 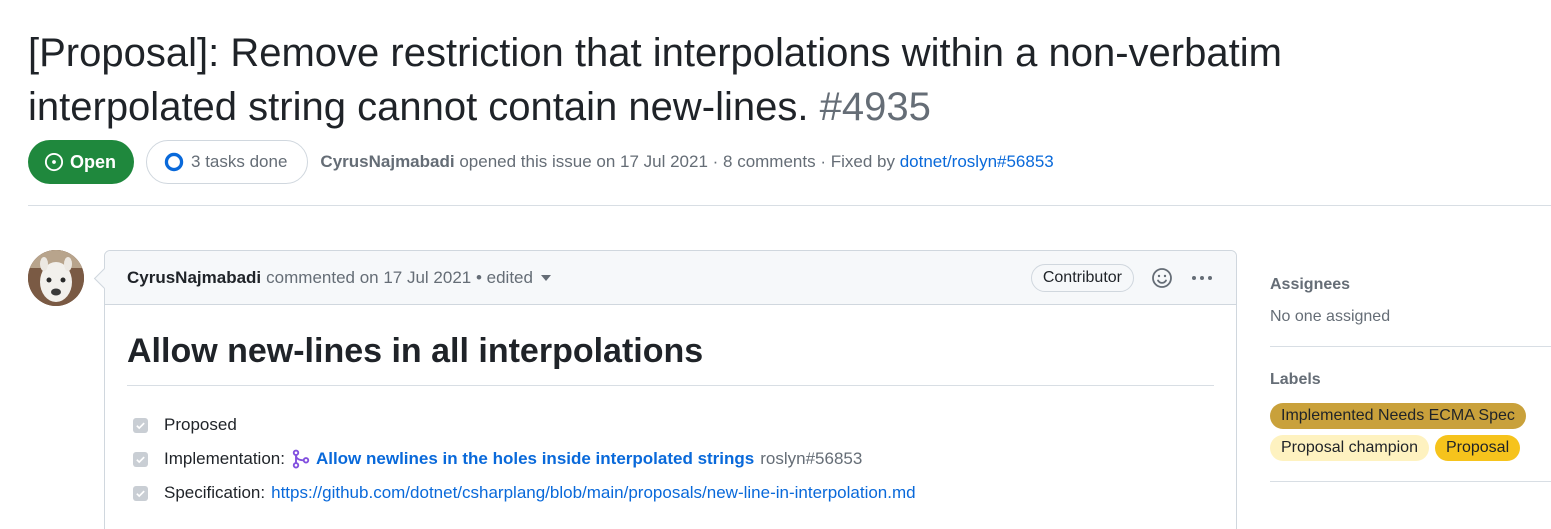 What do you see at coordinates (200, 424) in the screenshot?
I see `task-label: Proposed` at bounding box center [200, 424].